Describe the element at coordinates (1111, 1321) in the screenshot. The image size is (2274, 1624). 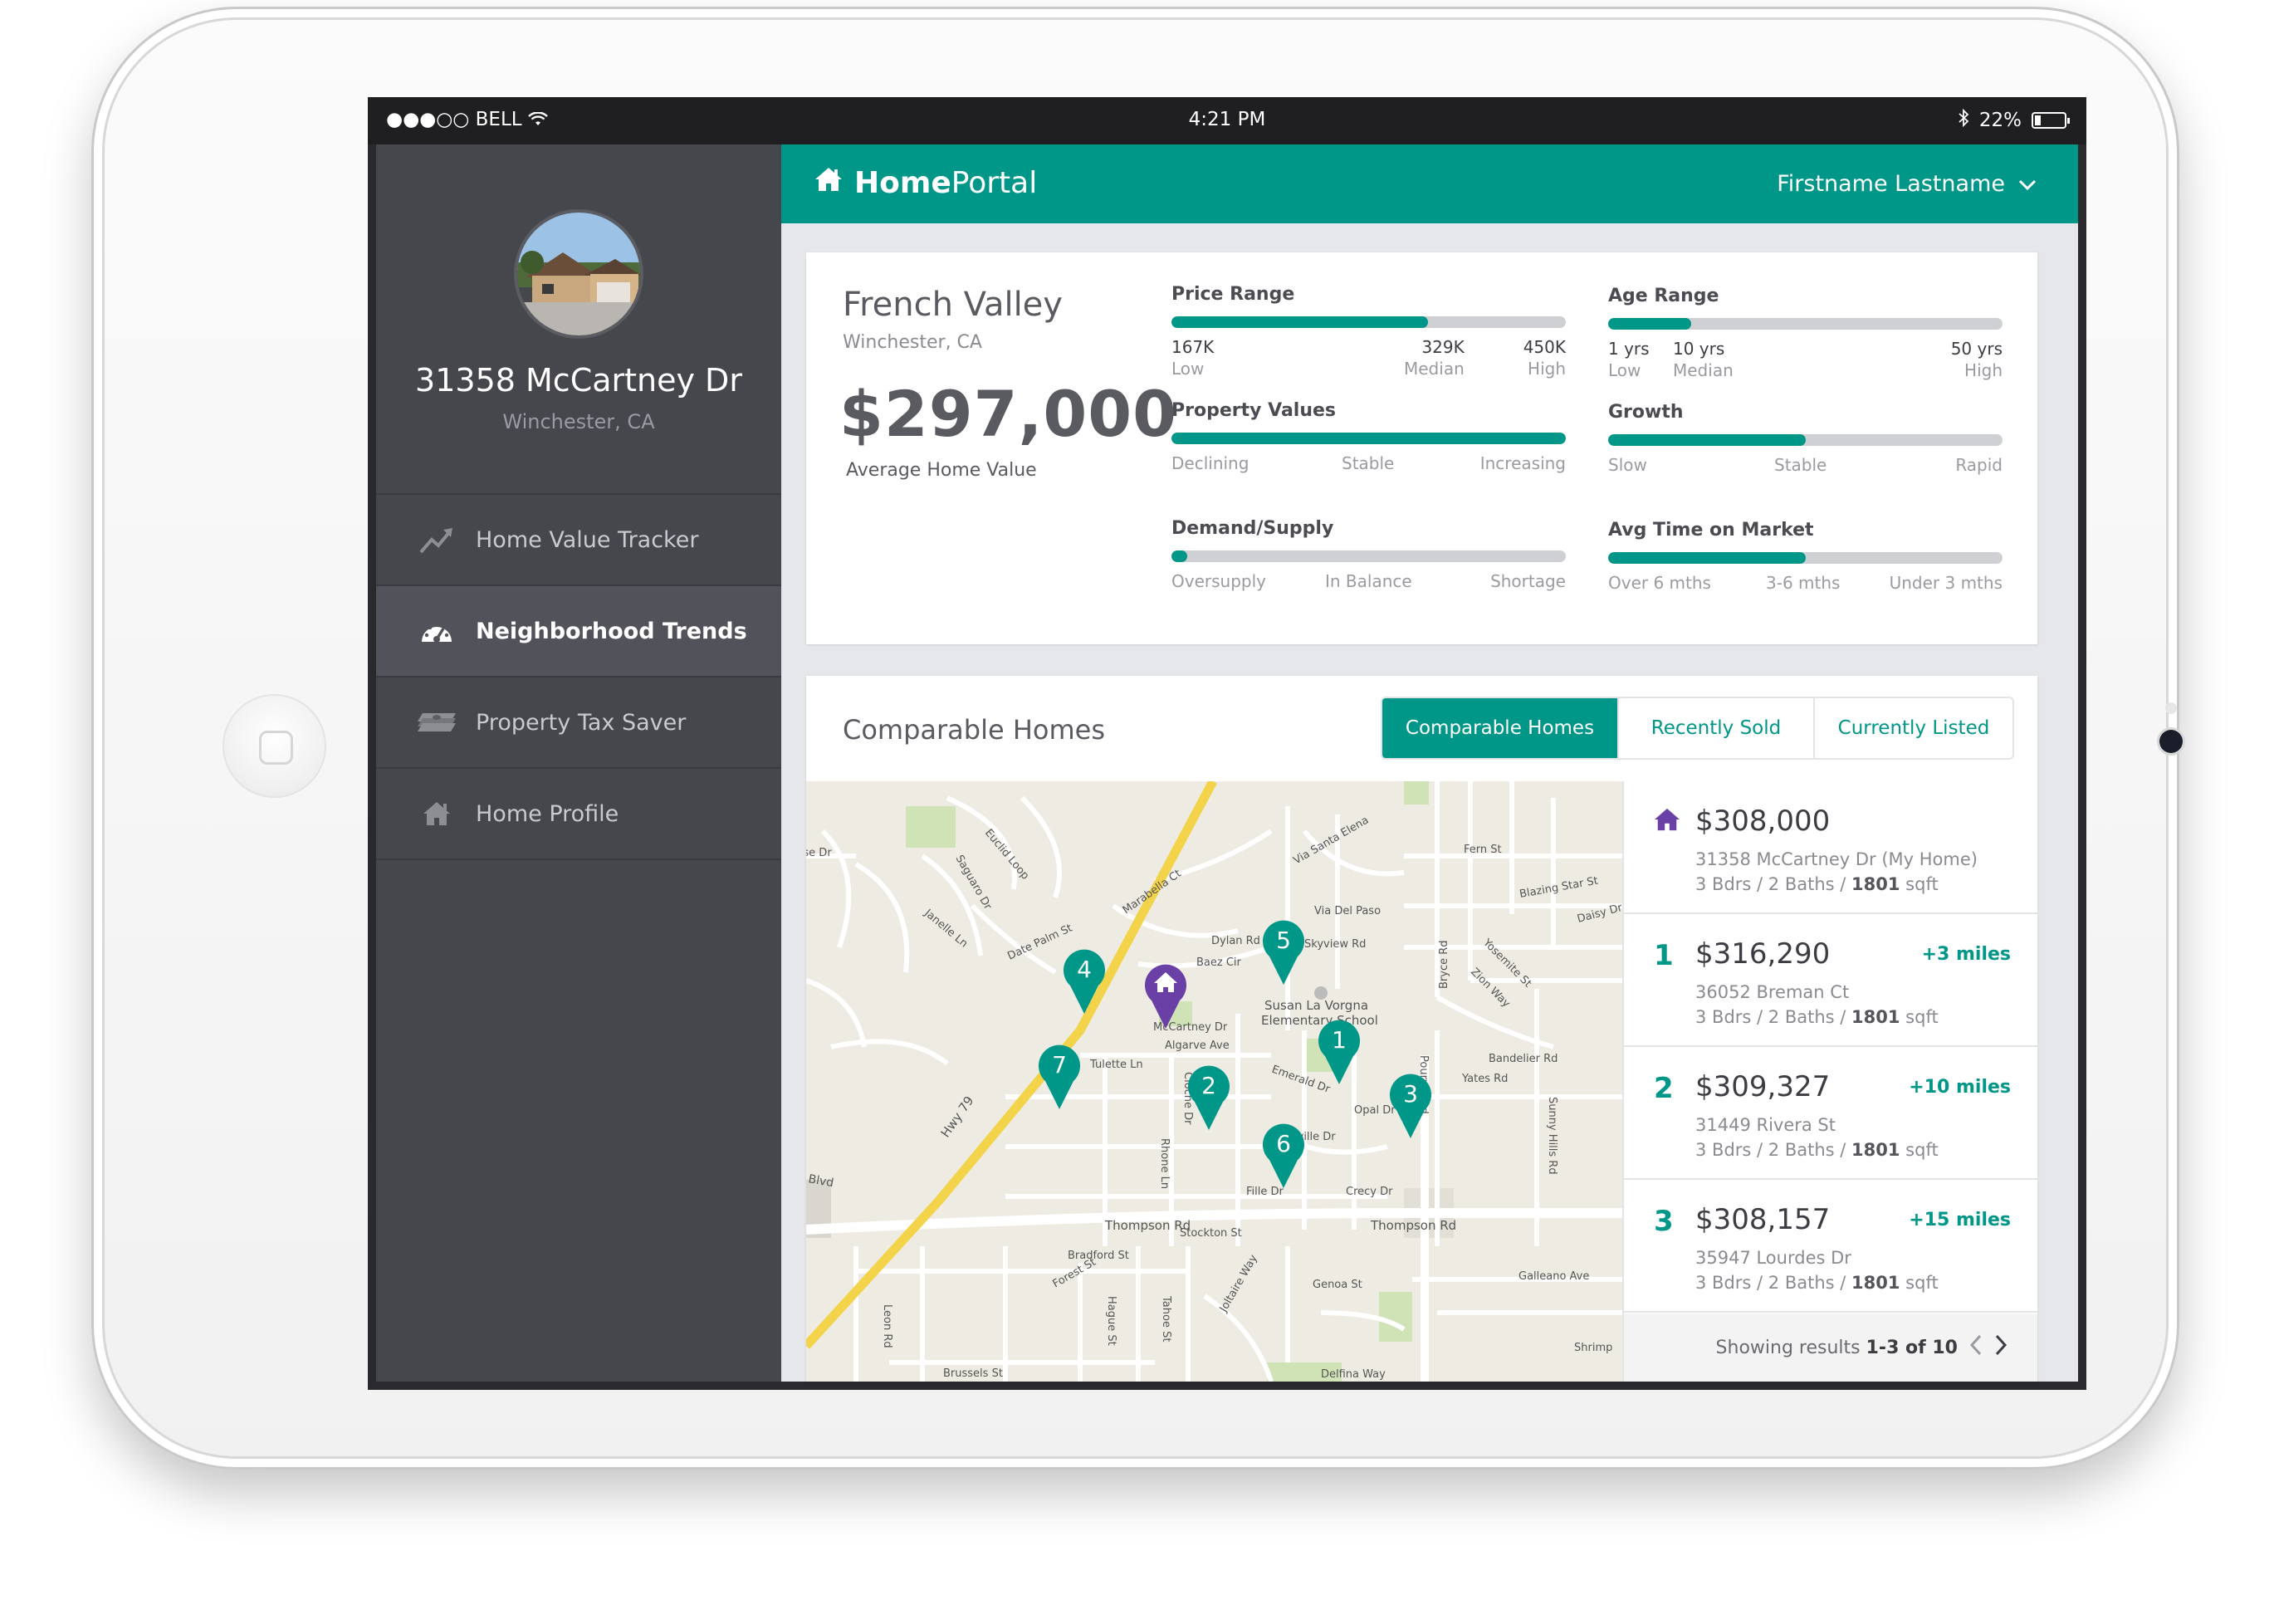
I see `map-label: Hague St` at that location.